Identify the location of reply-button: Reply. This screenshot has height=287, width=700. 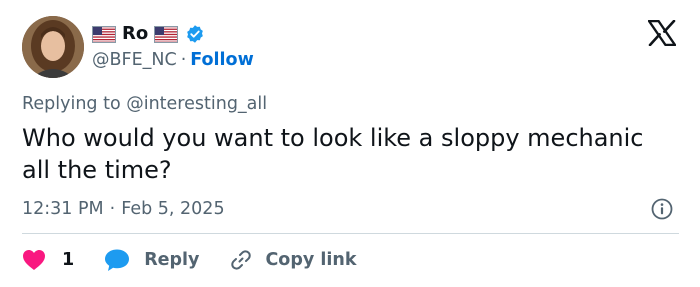
(151, 260).